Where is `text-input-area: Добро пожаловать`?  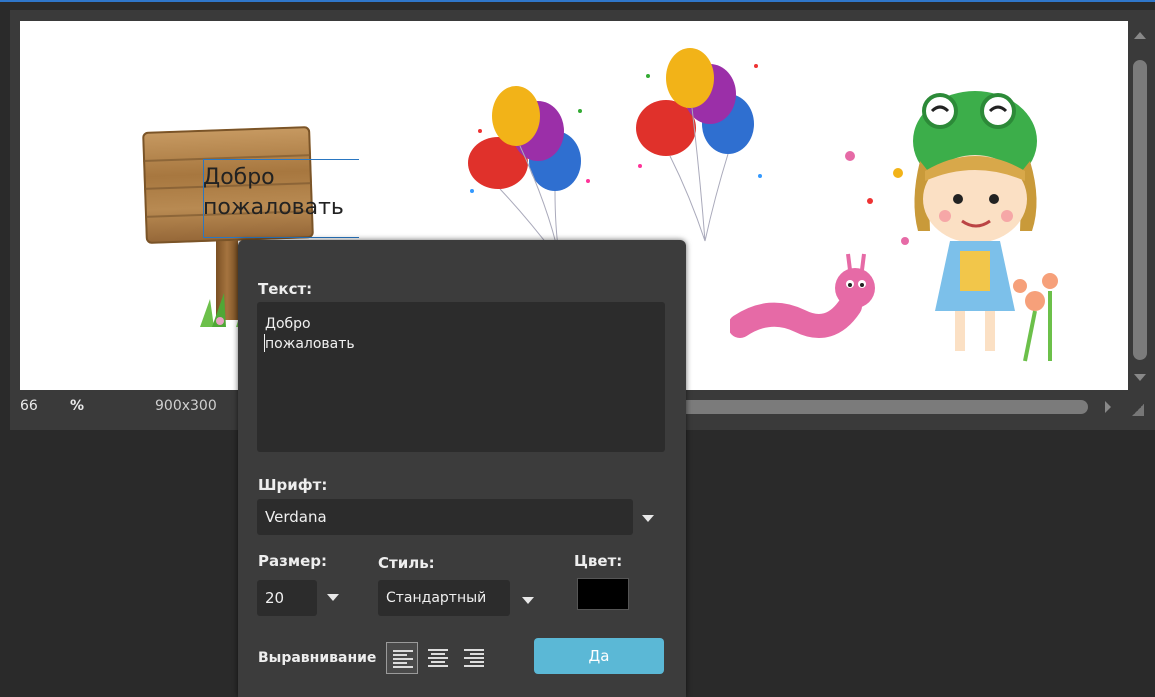 text-input-area: Добро пожаловать is located at coordinates (461, 377).